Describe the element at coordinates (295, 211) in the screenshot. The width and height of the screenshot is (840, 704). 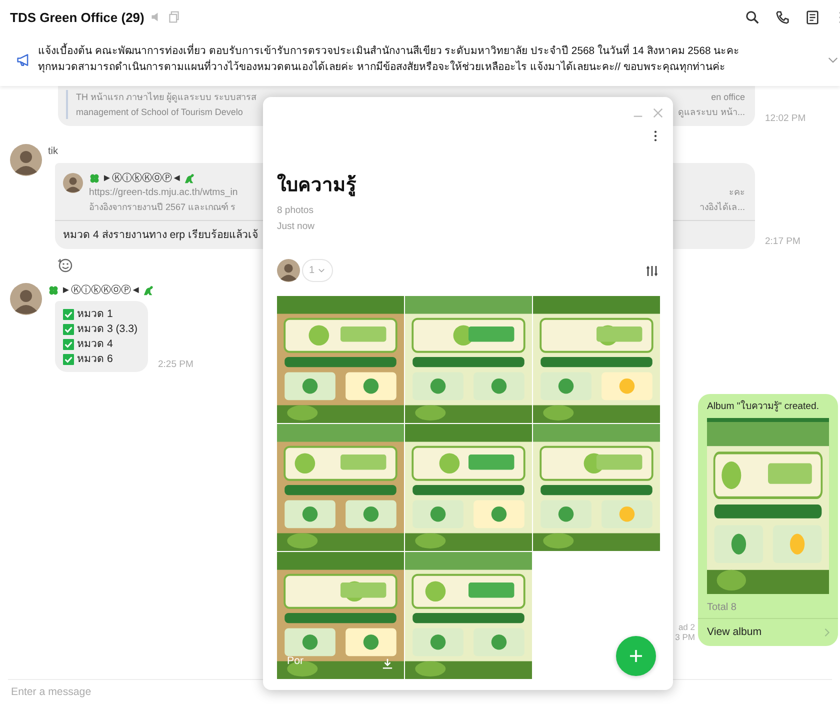
I see `photo-count: 8 photos` at that location.